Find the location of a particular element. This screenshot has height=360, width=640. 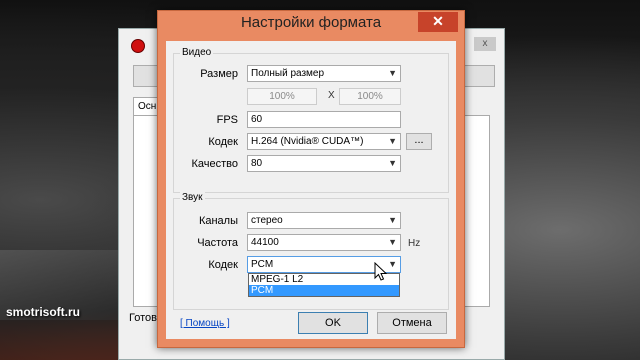

cancel-button: Отмена is located at coordinates (412, 323).